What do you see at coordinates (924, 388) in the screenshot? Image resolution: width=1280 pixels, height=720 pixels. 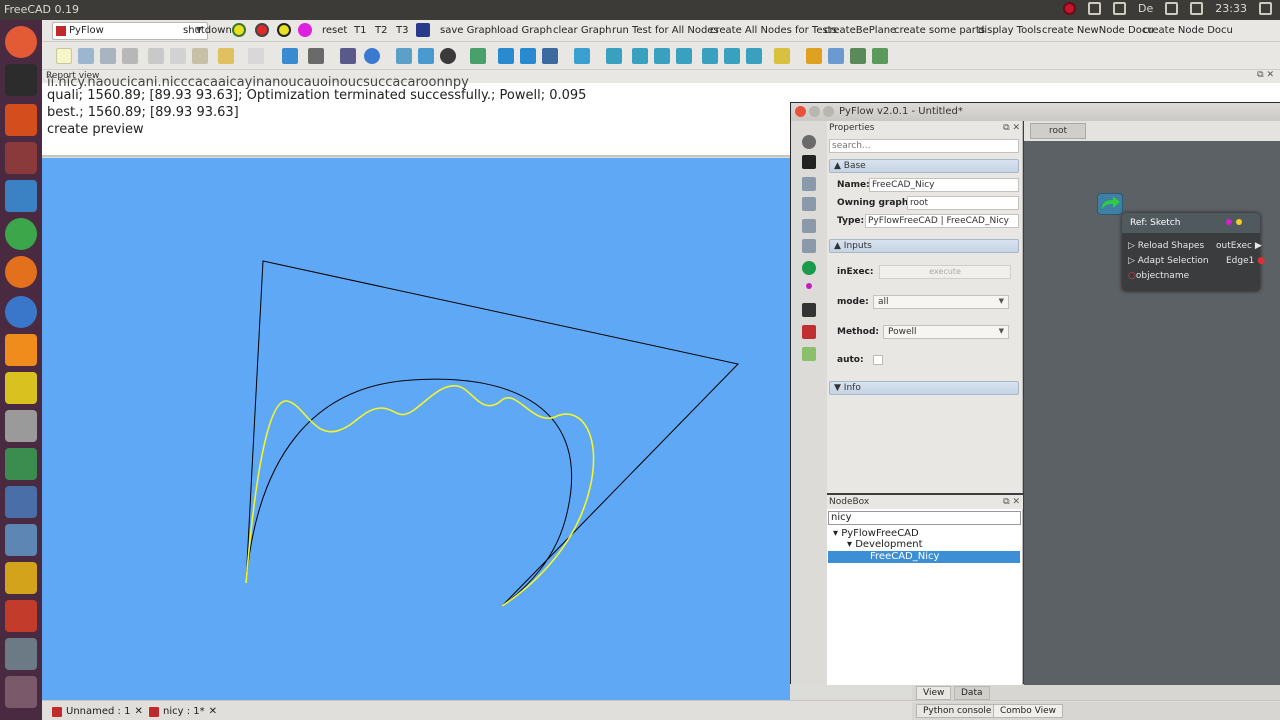 I see `info-section: ▼ Info` at bounding box center [924, 388].